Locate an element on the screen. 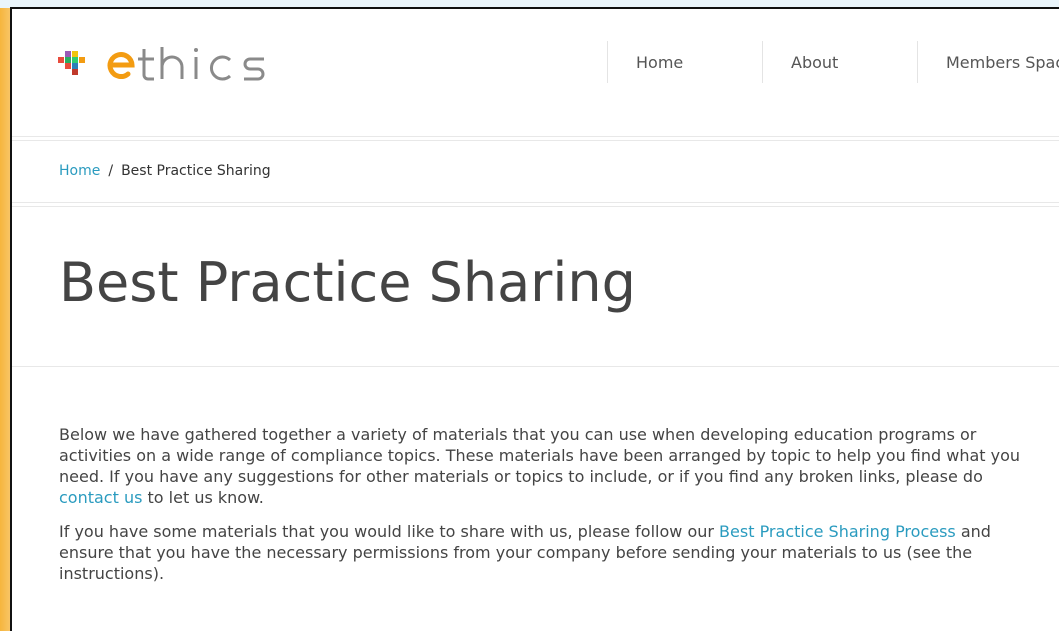  breadcrumb: Home / Best Practice Sharing is located at coordinates (165, 171).